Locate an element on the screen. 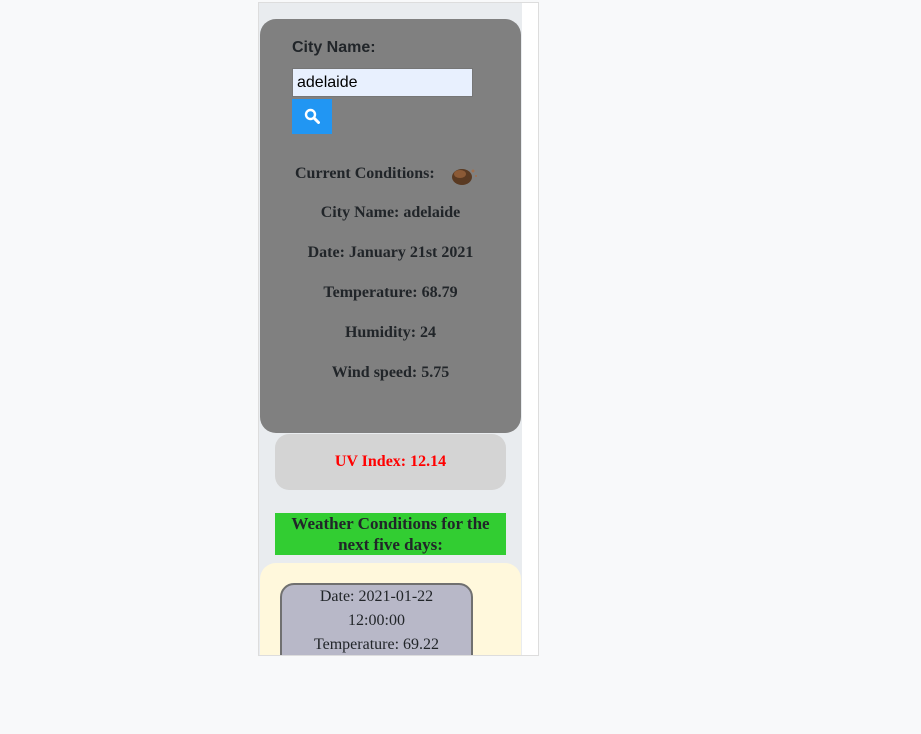 Image resolution: width=921 pixels, height=734 pixels. current-conditions-title: Current Conditions: is located at coordinates (365, 173).